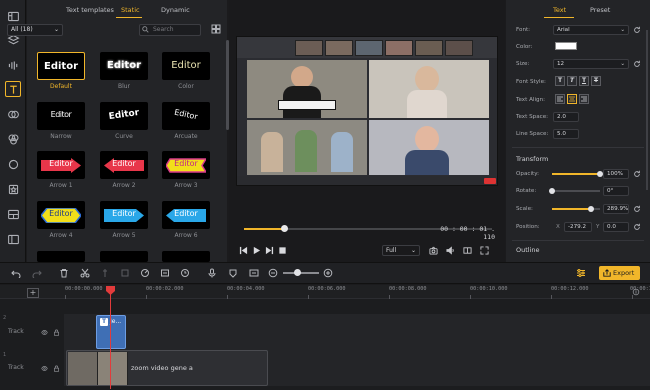  I want to click on fit-timeline-icon, so click(254, 273).